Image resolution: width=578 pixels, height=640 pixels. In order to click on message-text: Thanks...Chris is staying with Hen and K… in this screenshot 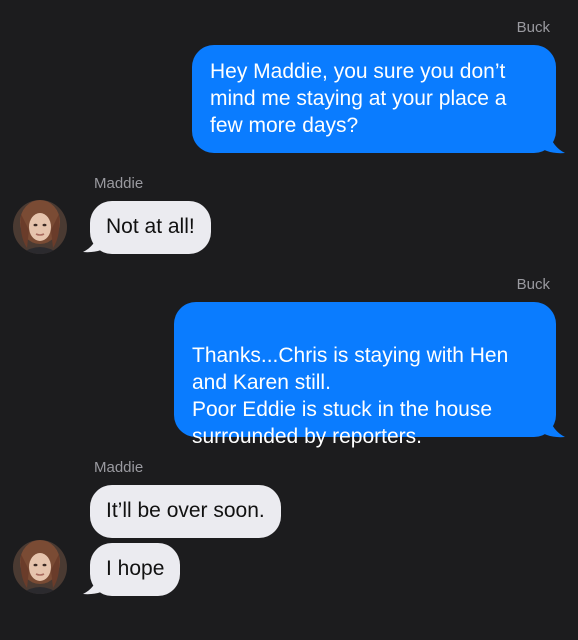, I will do `click(350, 396)`.